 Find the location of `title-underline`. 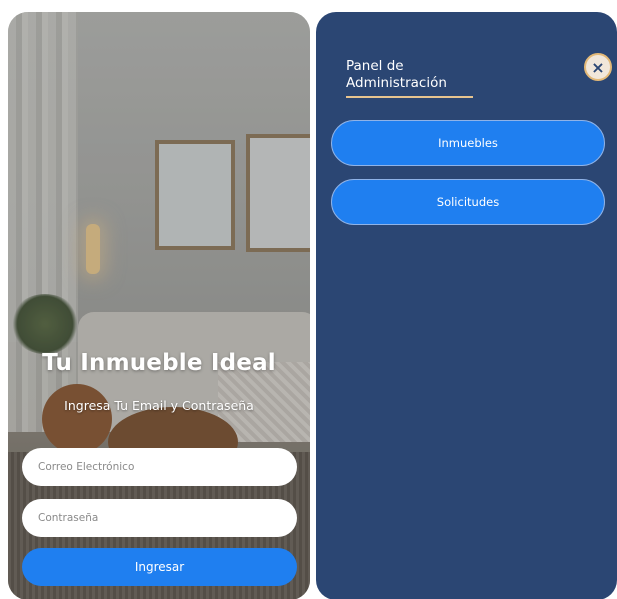

title-underline is located at coordinates (409, 97).